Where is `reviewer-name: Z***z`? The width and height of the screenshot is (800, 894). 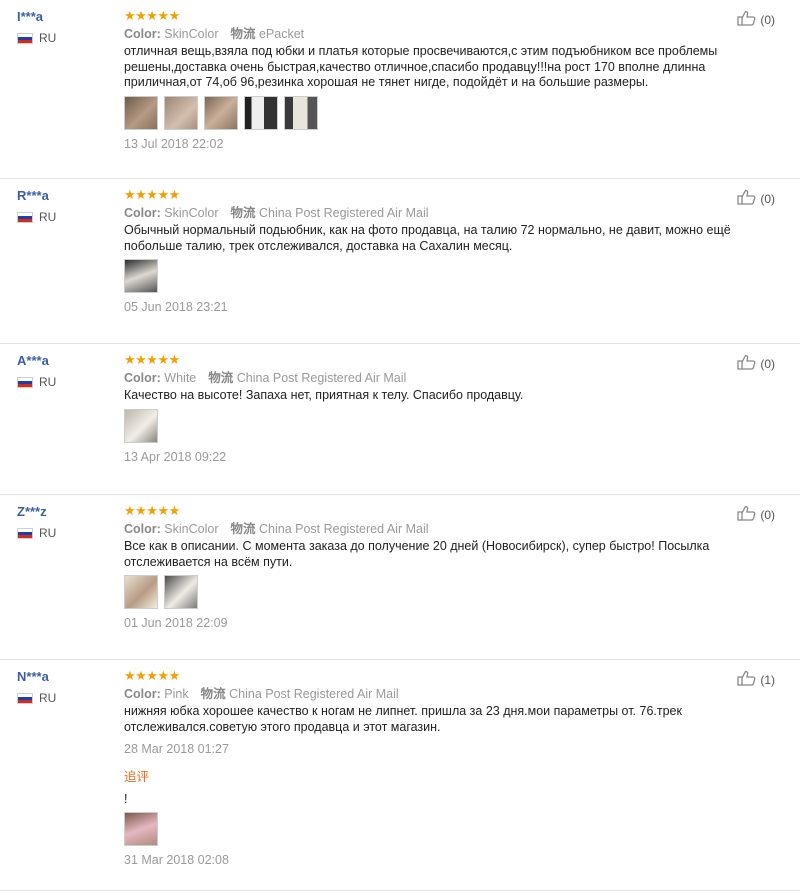
reviewer-name: Z***z is located at coordinates (62, 512).